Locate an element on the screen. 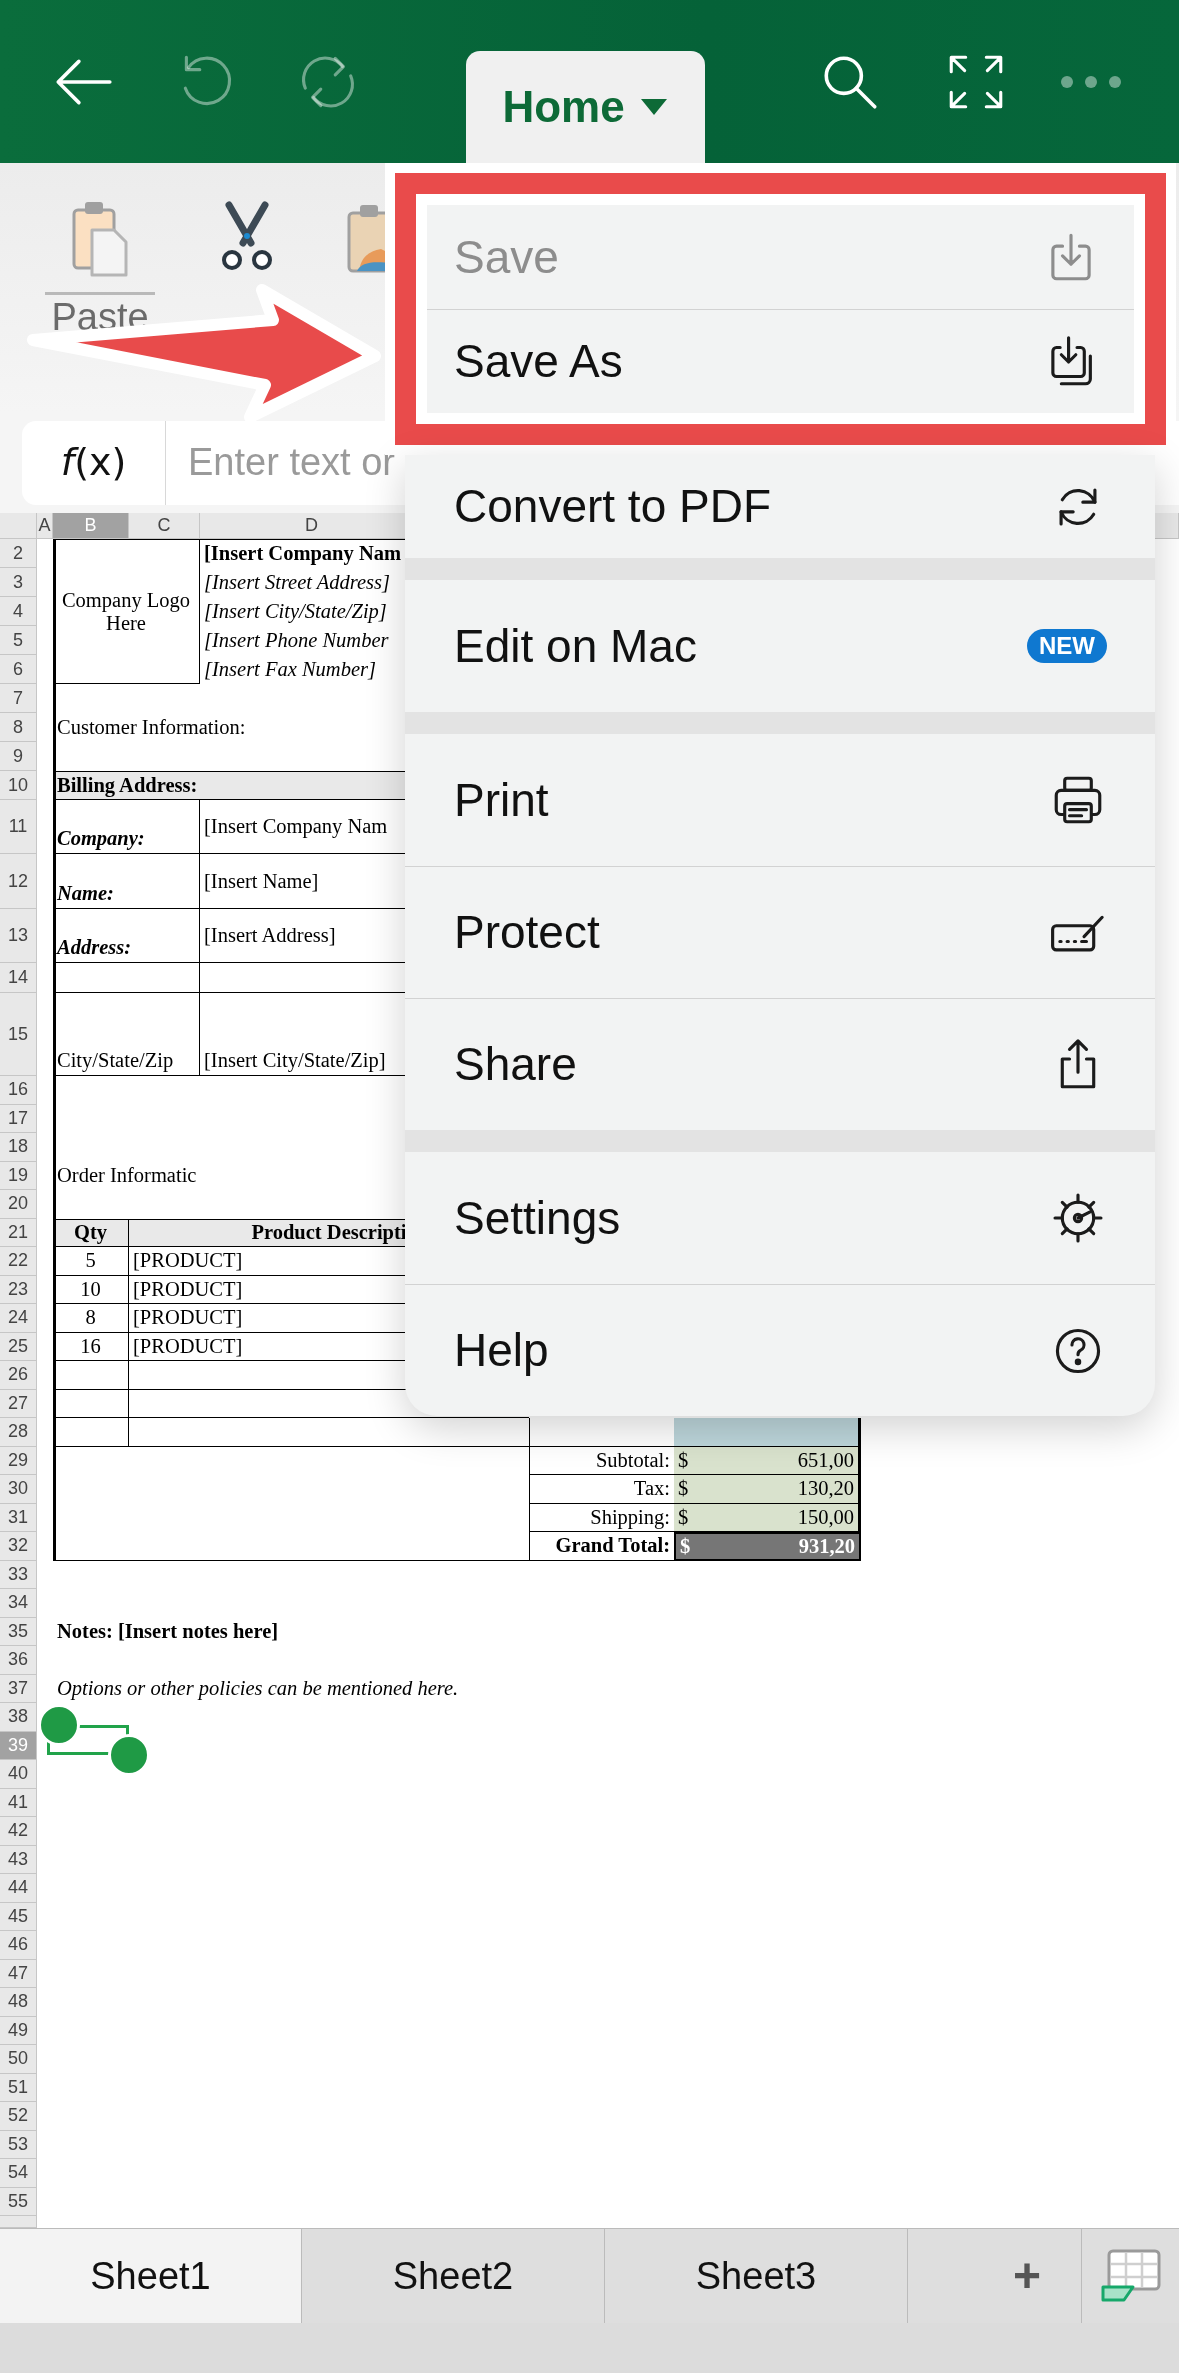  row-header: 29 is located at coordinates (18, 1460).